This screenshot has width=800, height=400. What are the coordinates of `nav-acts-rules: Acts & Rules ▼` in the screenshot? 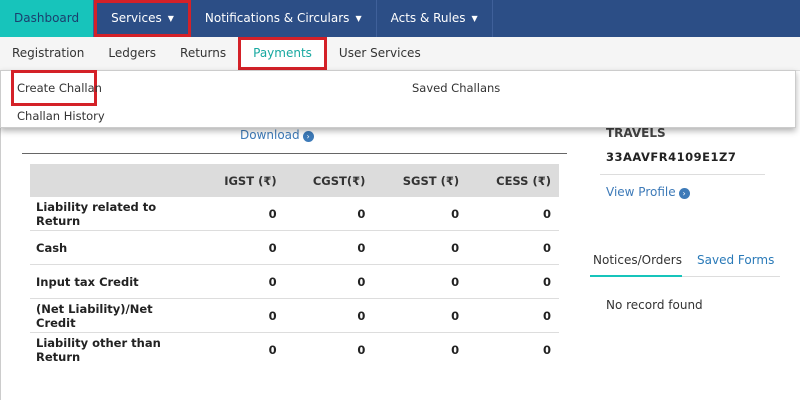 It's located at (435, 18).